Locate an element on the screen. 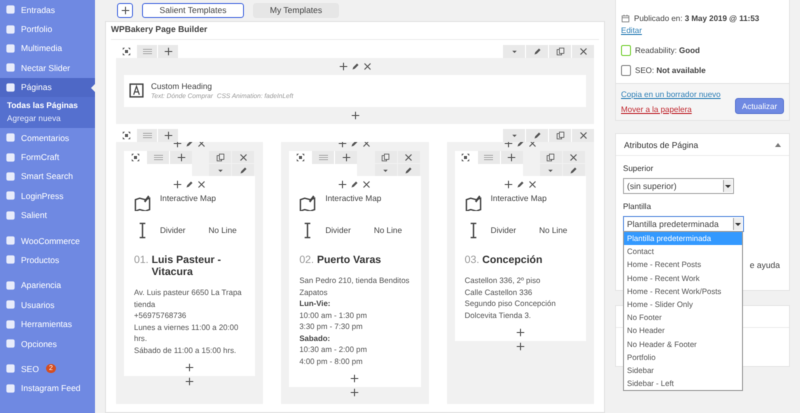 The image size is (800, 413). box-title: Atributos de Página is located at coordinates (661, 145).